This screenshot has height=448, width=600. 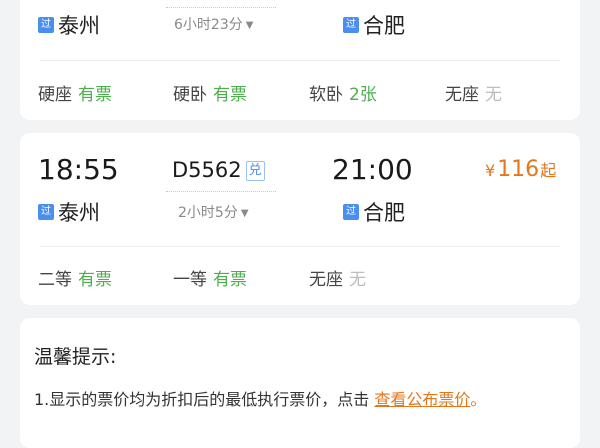 What do you see at coordinates (372, 169) in the screenshot?
I see `arrive-time: 21:00` at bounding box center [372, 169].